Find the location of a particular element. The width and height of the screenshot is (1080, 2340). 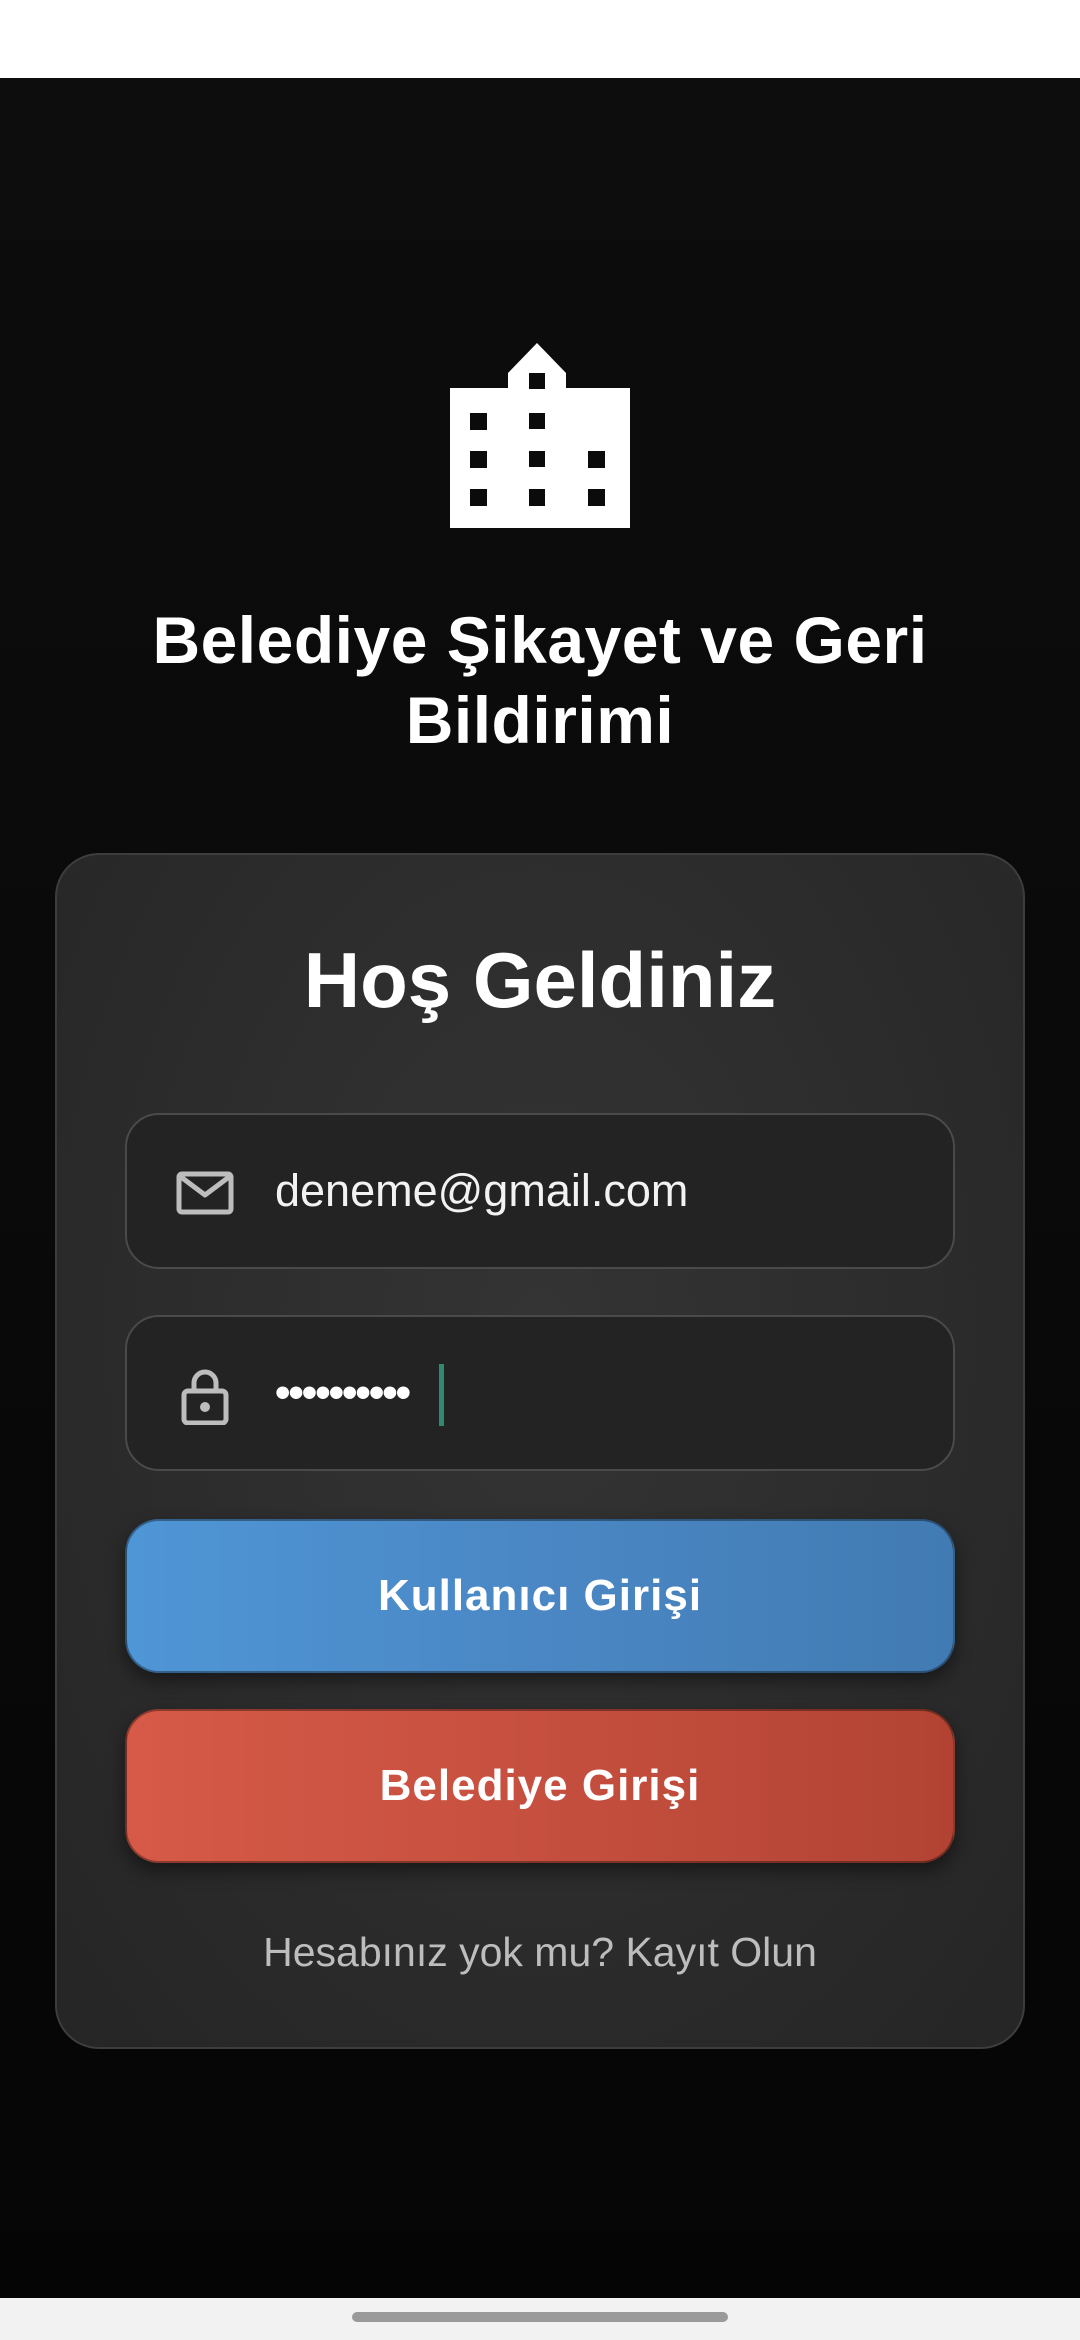

mail-icon is located at coordinates (205, 1193).